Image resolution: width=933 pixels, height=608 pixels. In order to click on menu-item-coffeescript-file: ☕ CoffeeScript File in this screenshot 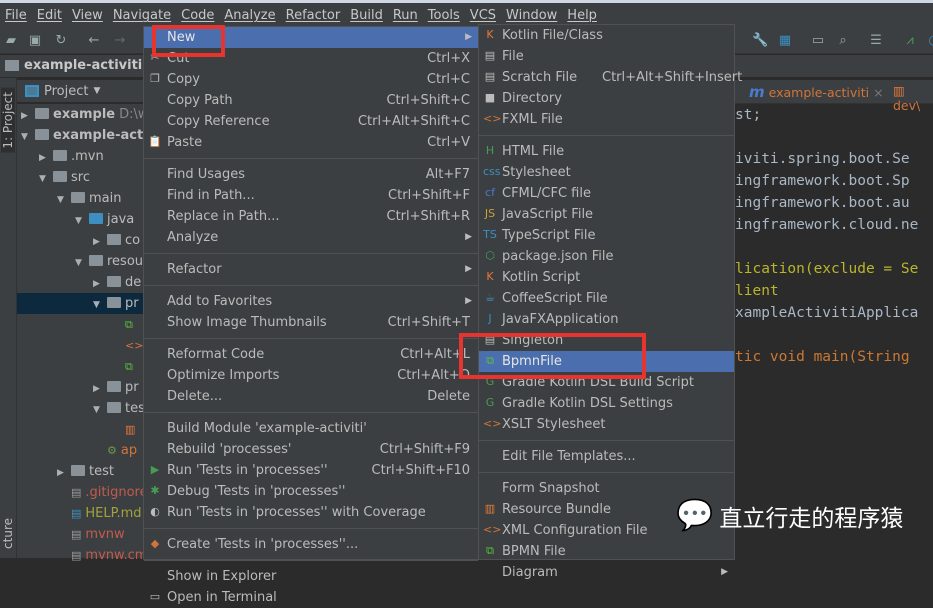, I will do `click(606, 298)`.